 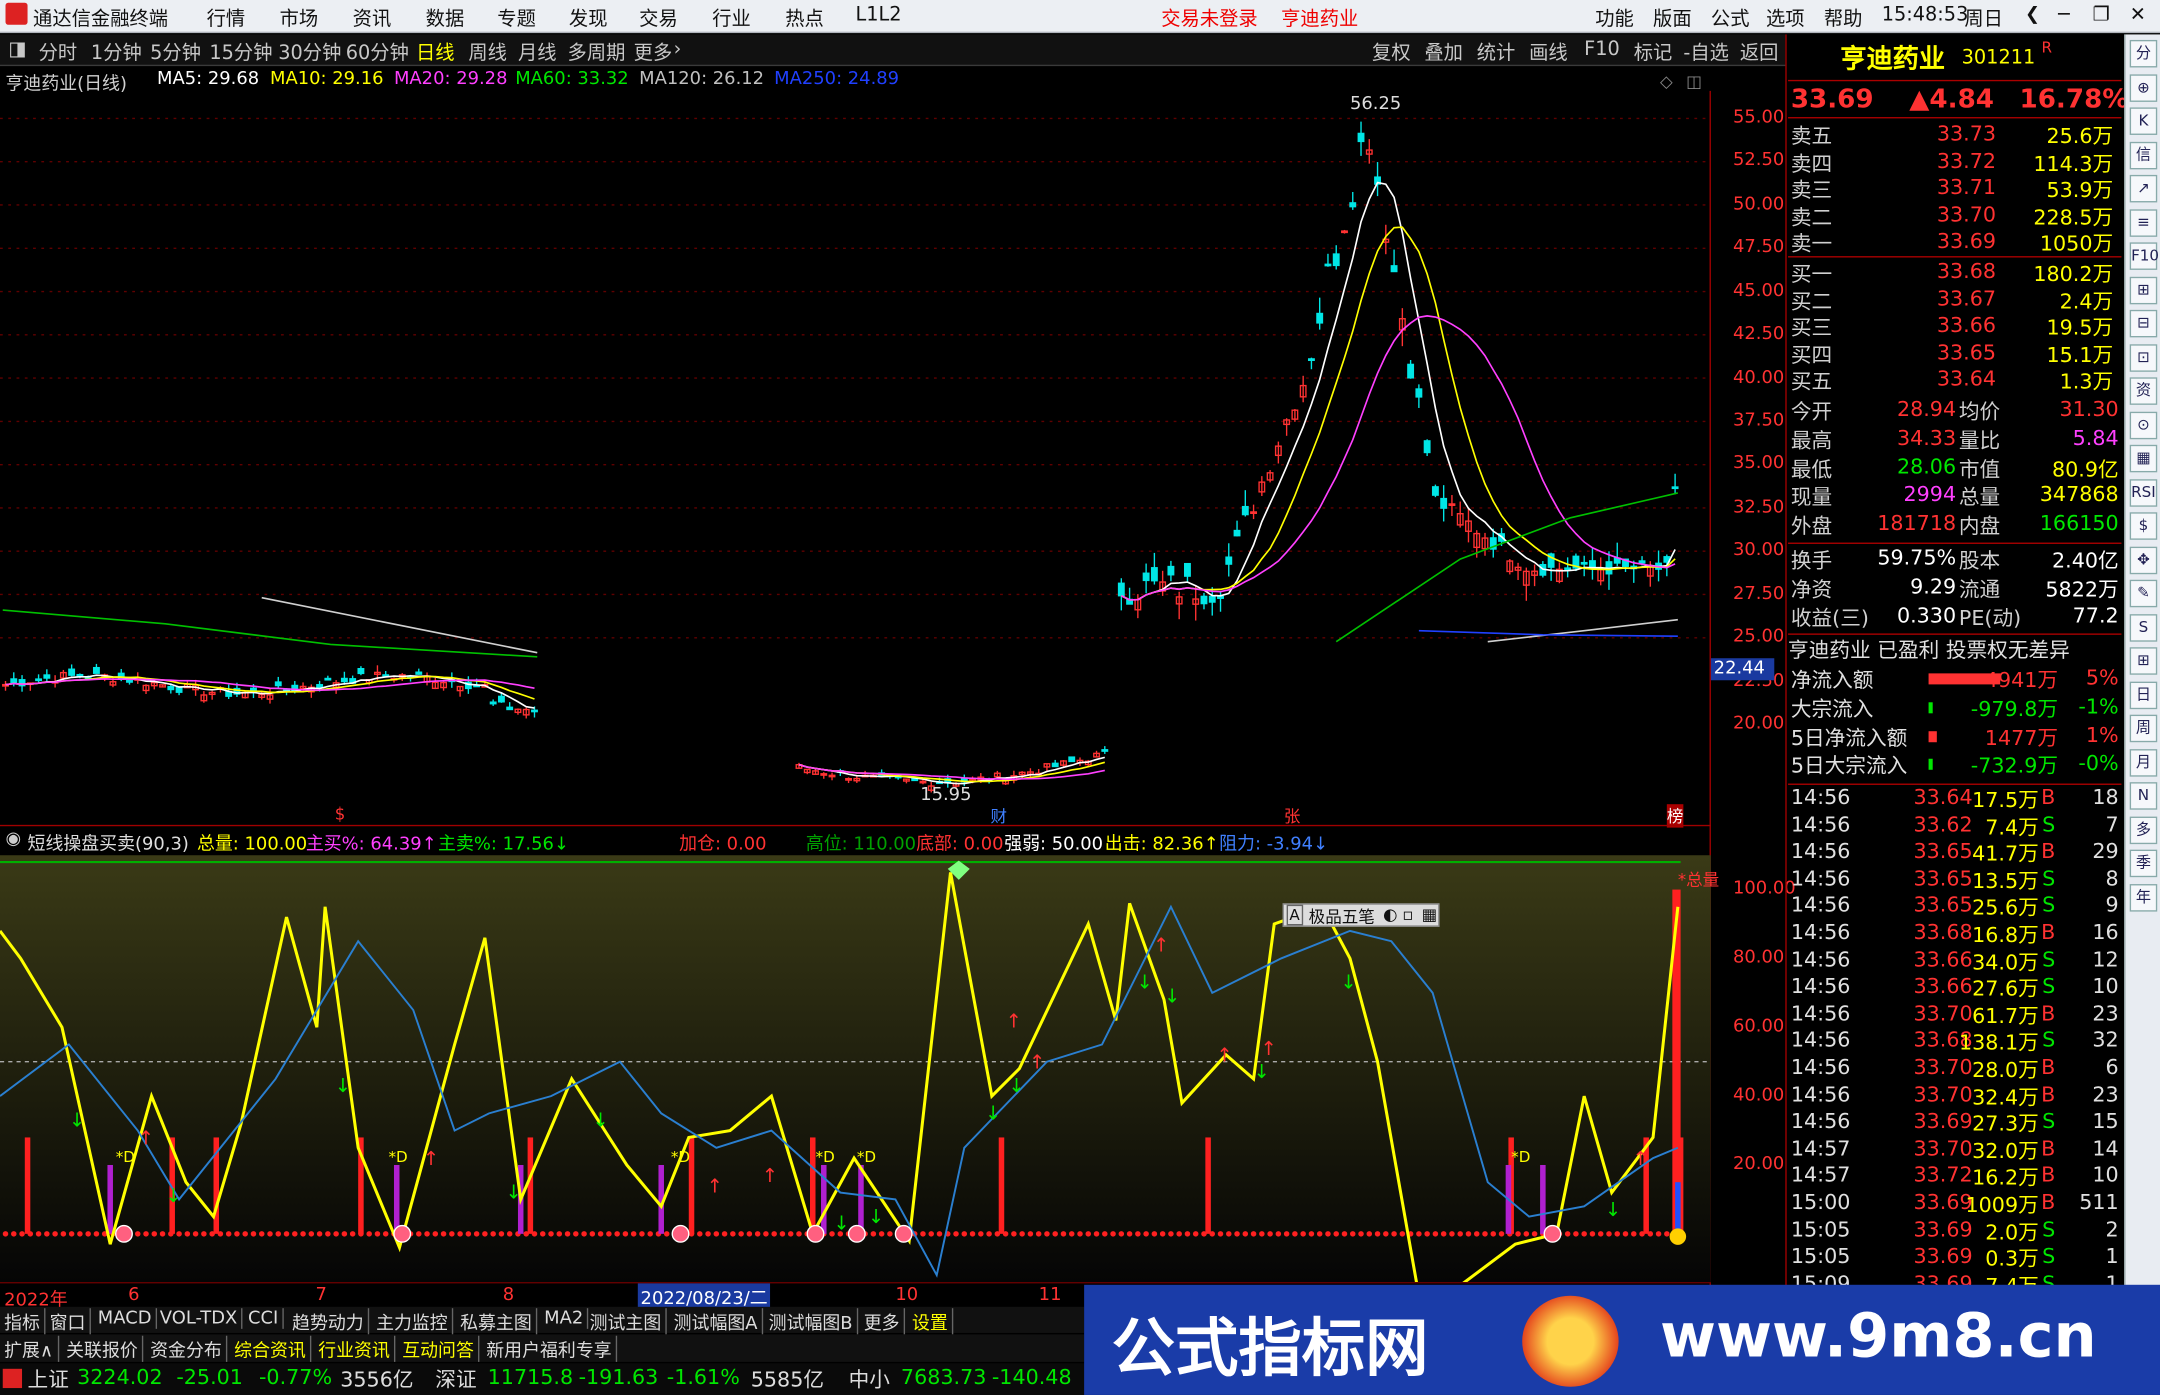 I want to click on indicator-menu-icon: ◉, so click(x=14, y=839).